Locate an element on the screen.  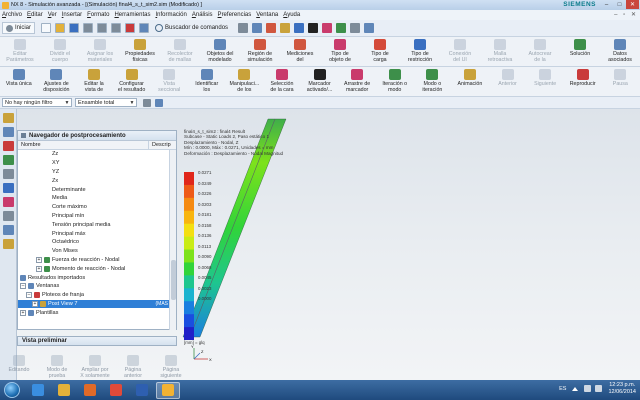
description-column-header: Descrip is located at coordinates (160, 145).